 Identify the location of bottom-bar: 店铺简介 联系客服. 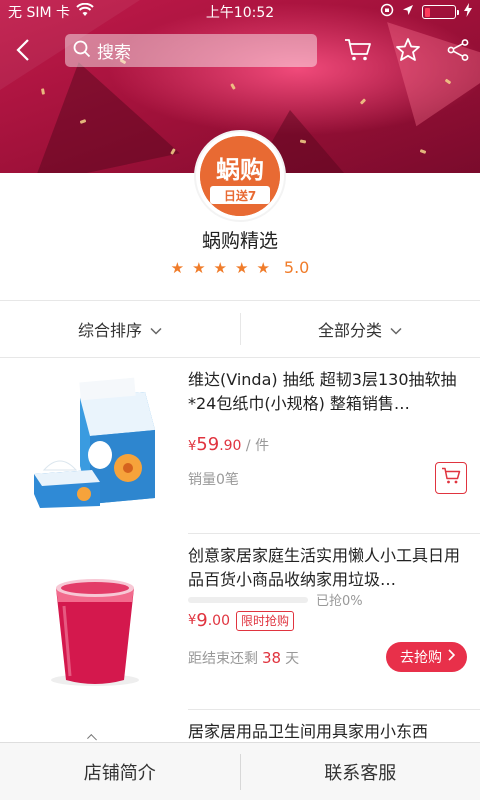
(240, 771).